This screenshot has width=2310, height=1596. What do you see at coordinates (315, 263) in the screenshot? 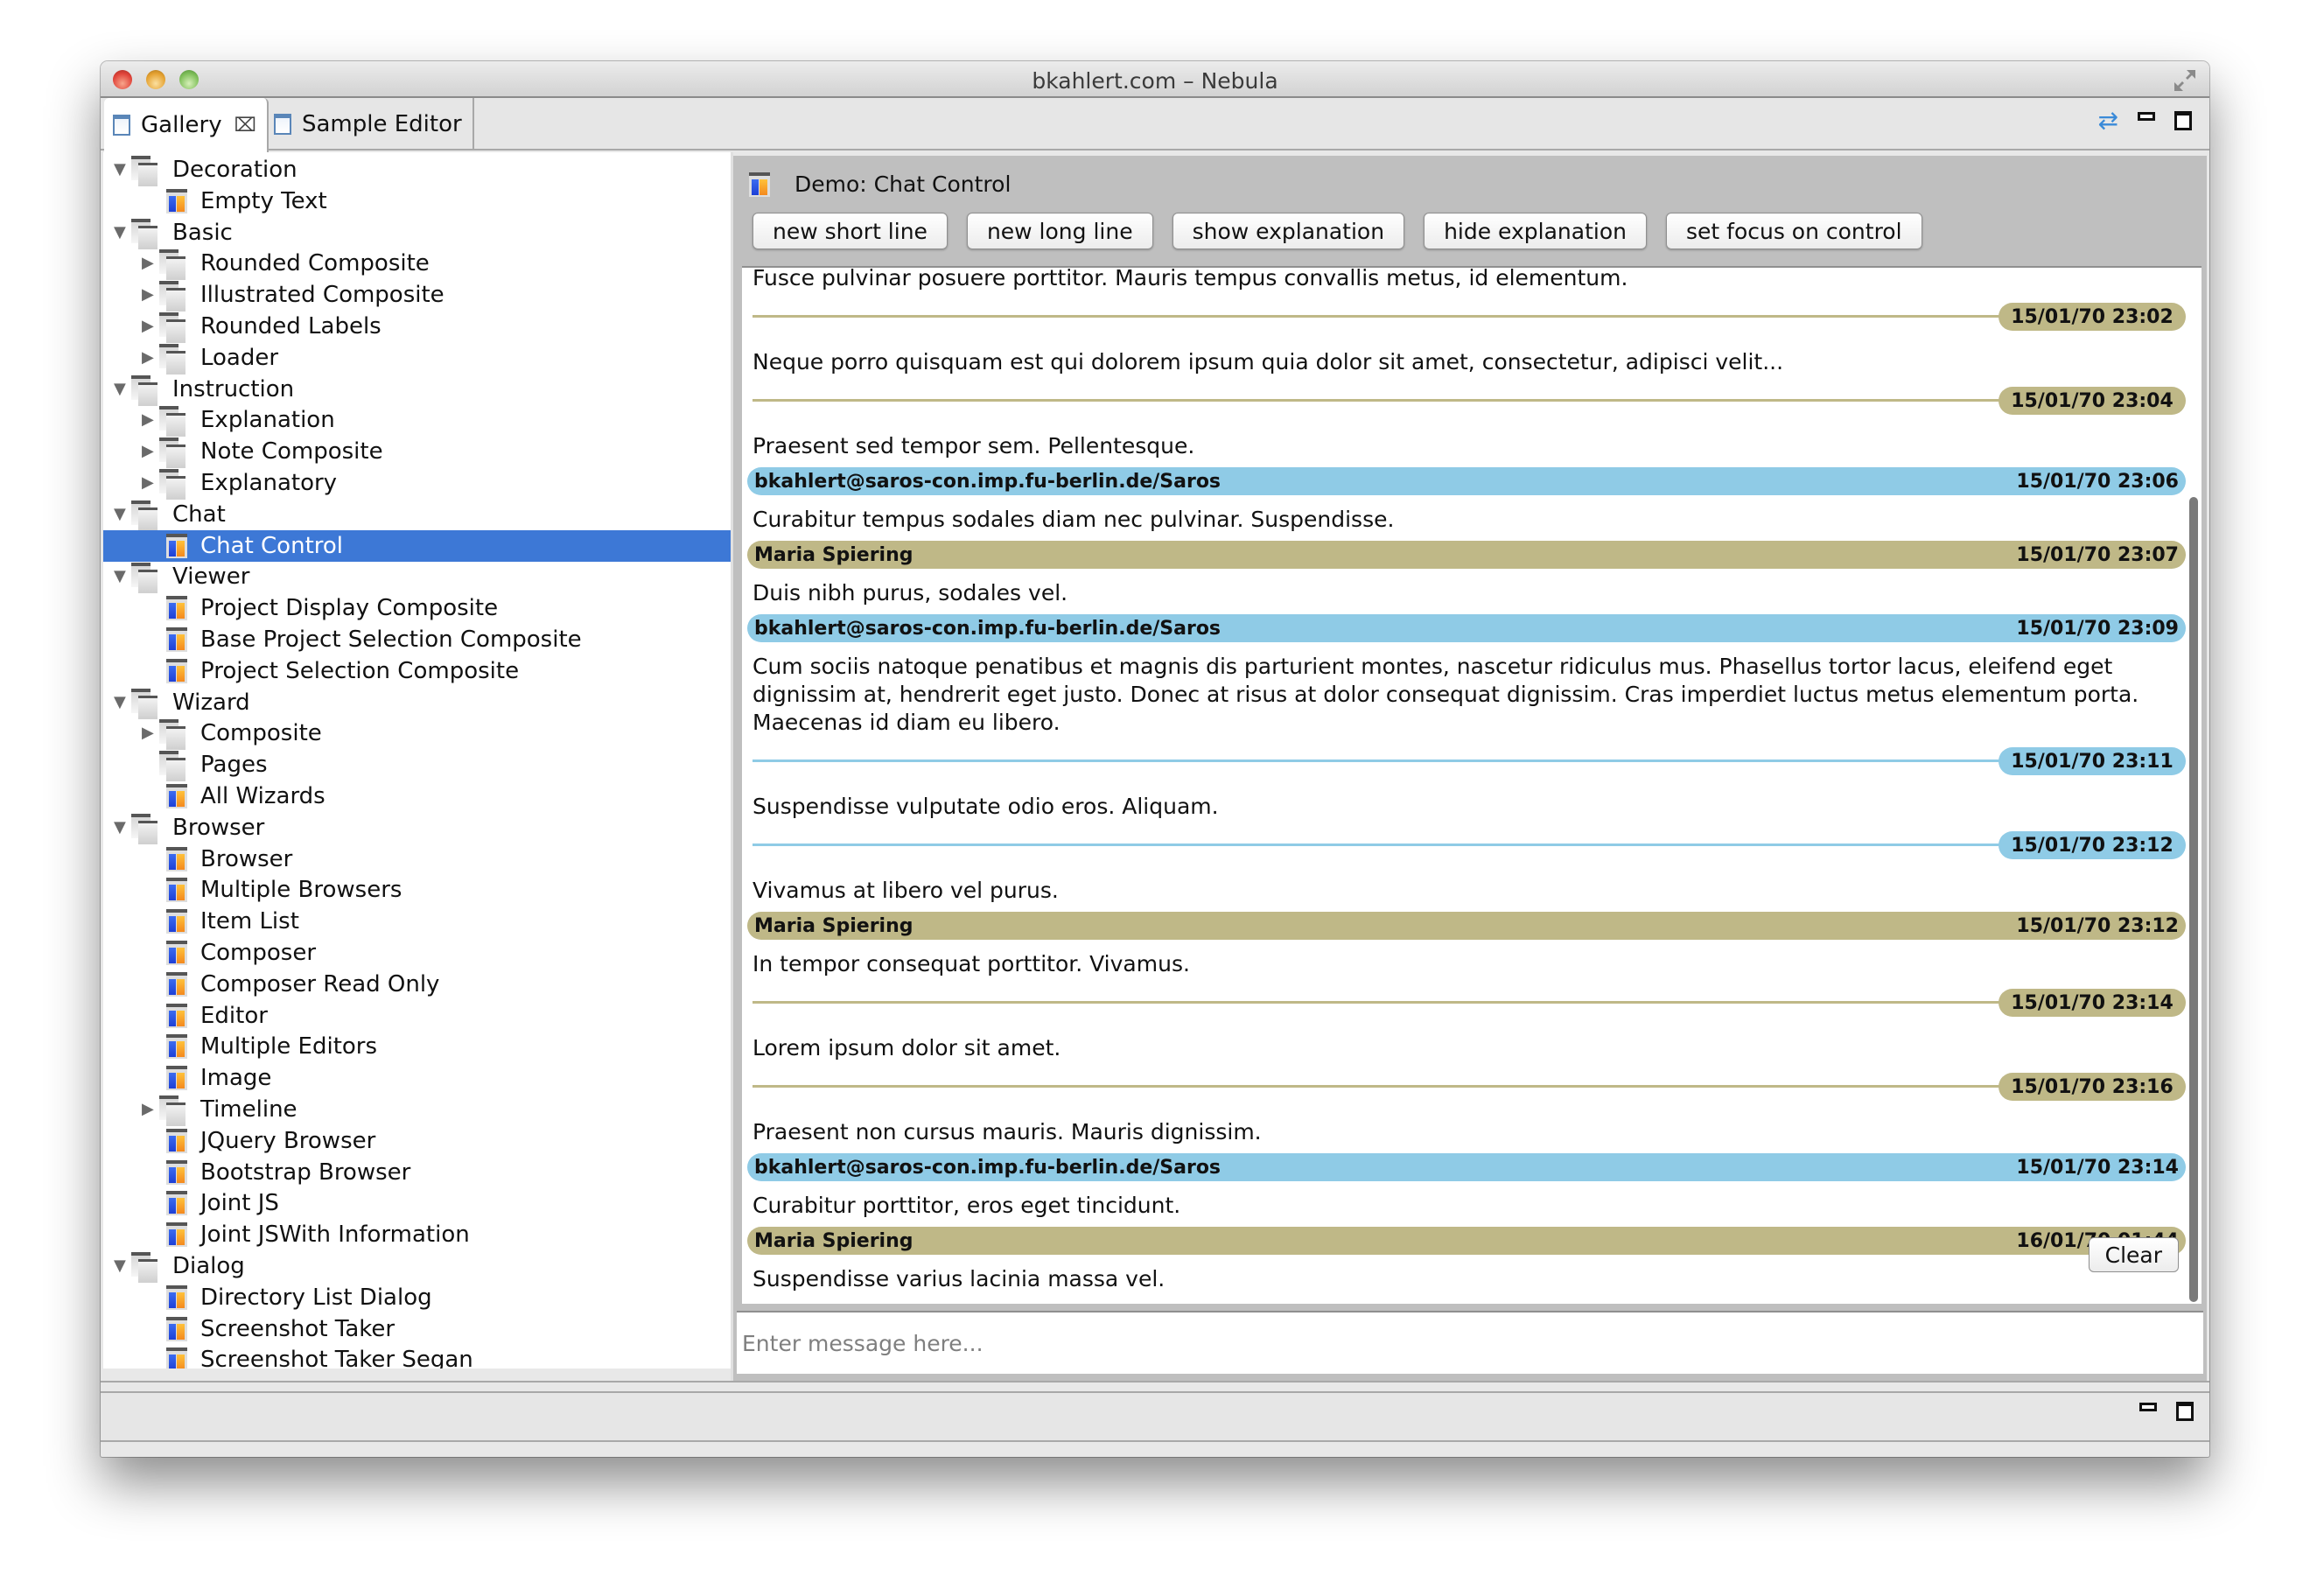
I see `tree-item-label: Rounded Composite` at bounding box center [315, 263].